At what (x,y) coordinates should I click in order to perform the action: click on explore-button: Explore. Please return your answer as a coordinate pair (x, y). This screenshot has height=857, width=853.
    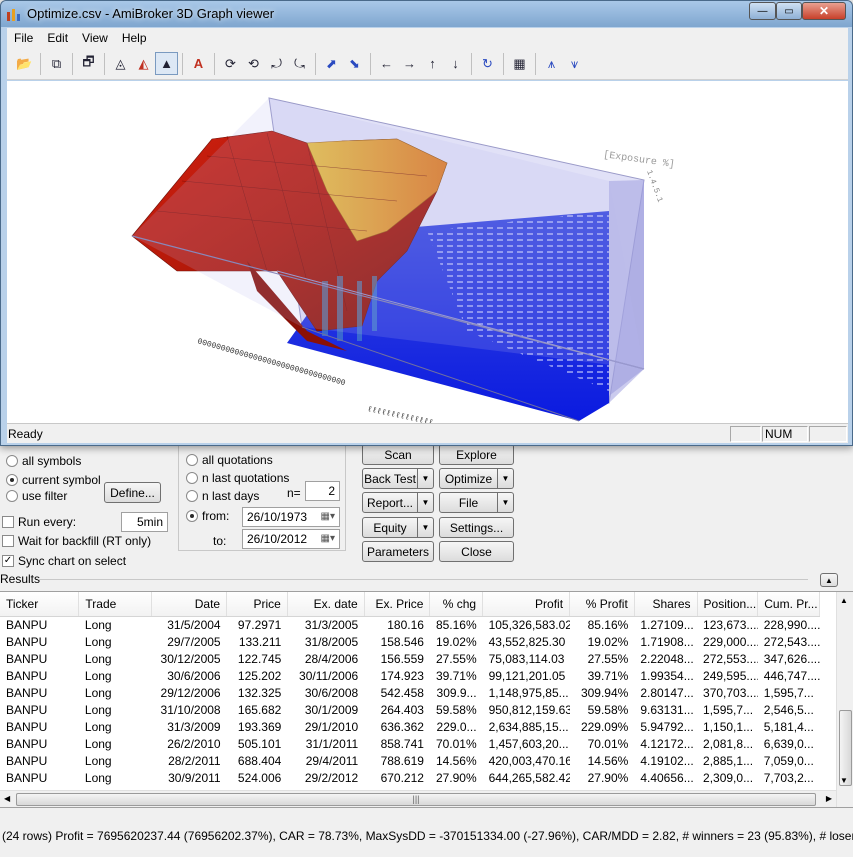
    Looking at the image, I should click on (476, 454).